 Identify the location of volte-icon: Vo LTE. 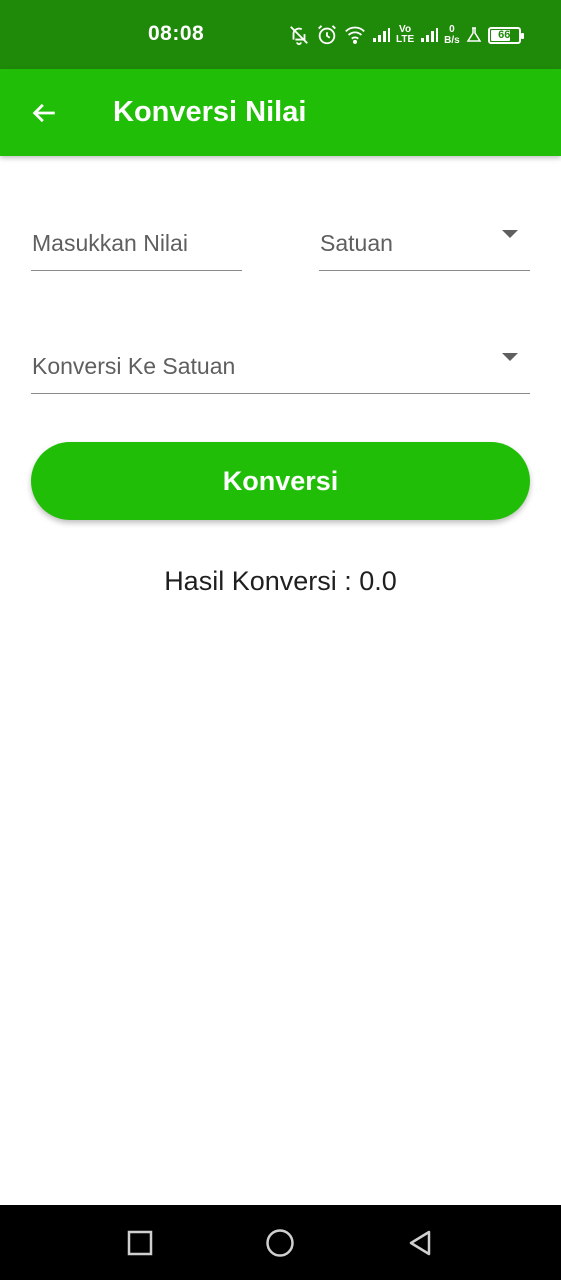
(405, 35).